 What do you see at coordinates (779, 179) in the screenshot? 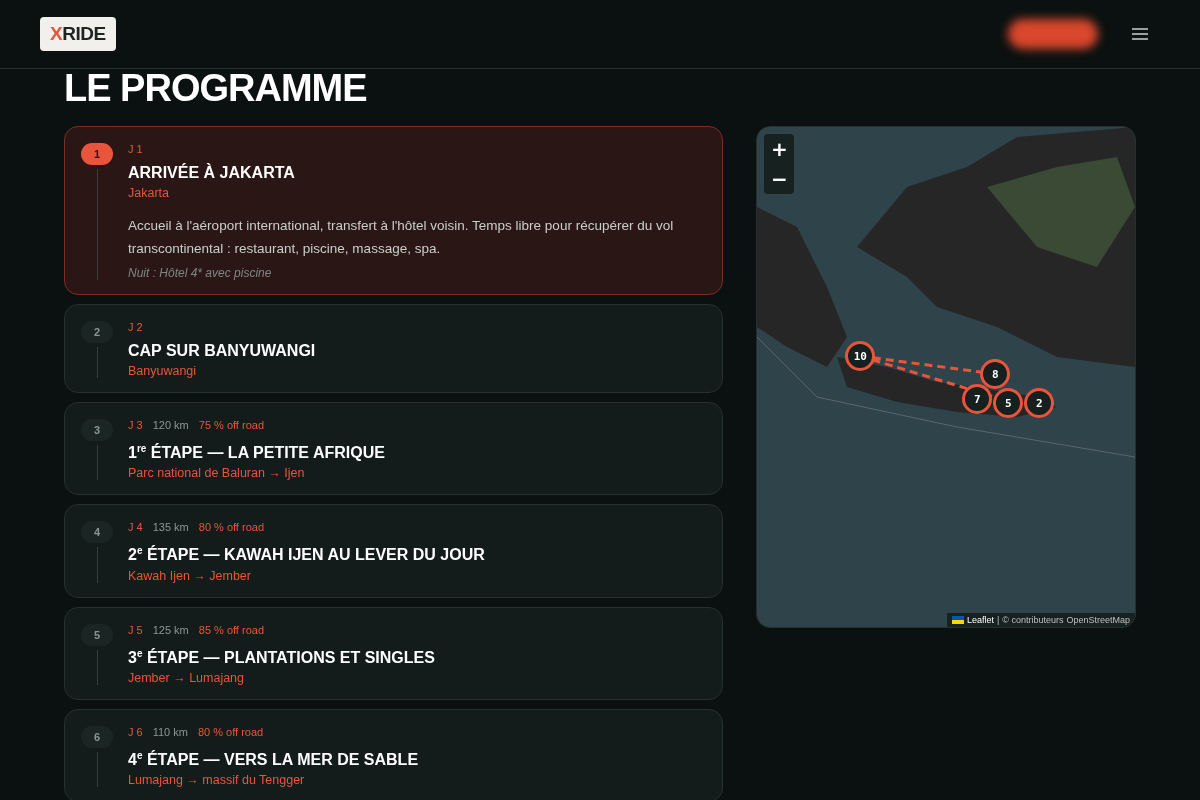
I see `zoom-out-button: −` at bounding box center [779, 179].